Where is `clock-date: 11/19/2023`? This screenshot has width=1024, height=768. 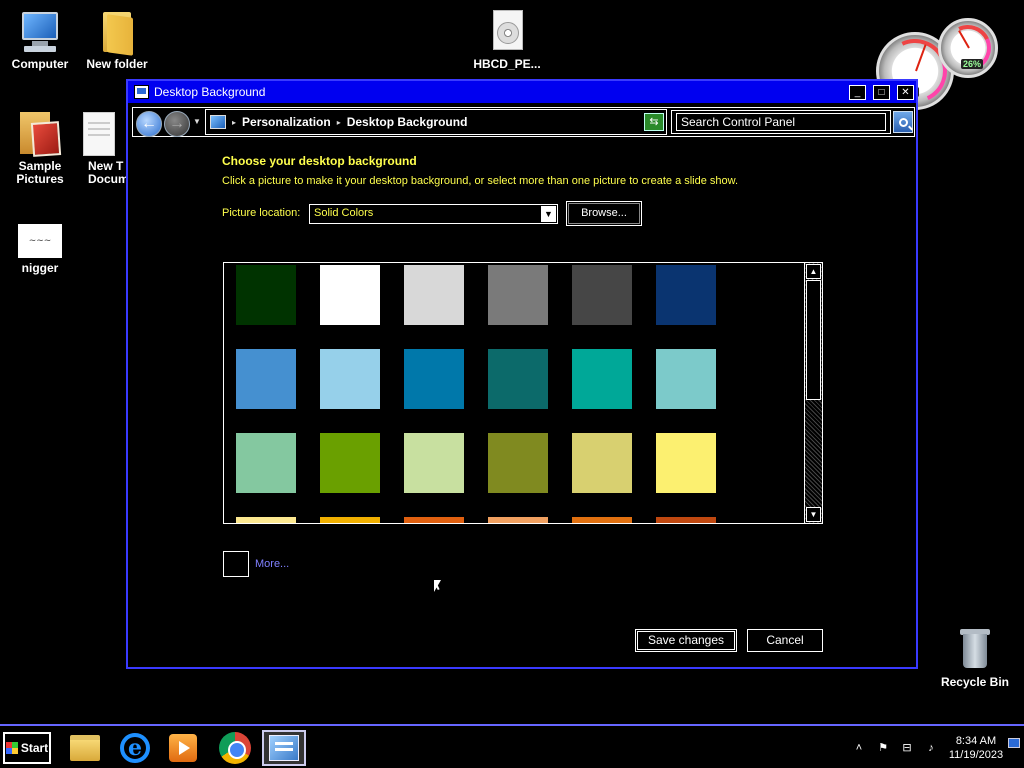
clock-date: 11/19/2023 is located at coordinates (976, 755).